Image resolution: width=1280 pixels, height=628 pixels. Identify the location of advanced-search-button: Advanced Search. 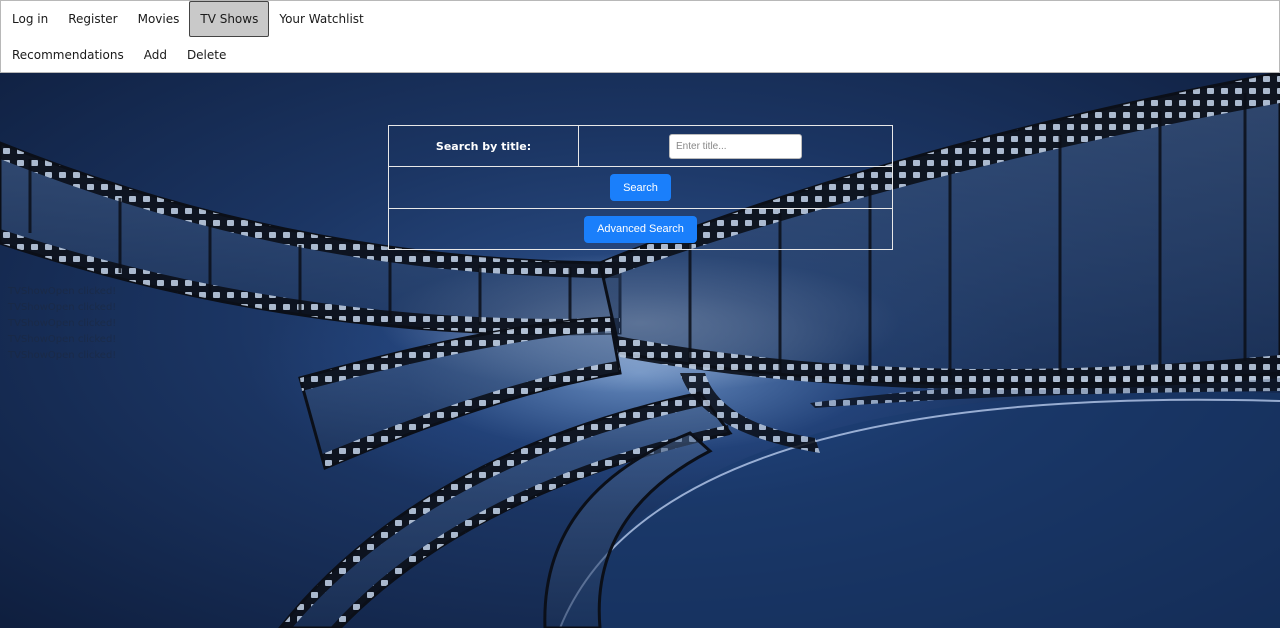
(640, 229).